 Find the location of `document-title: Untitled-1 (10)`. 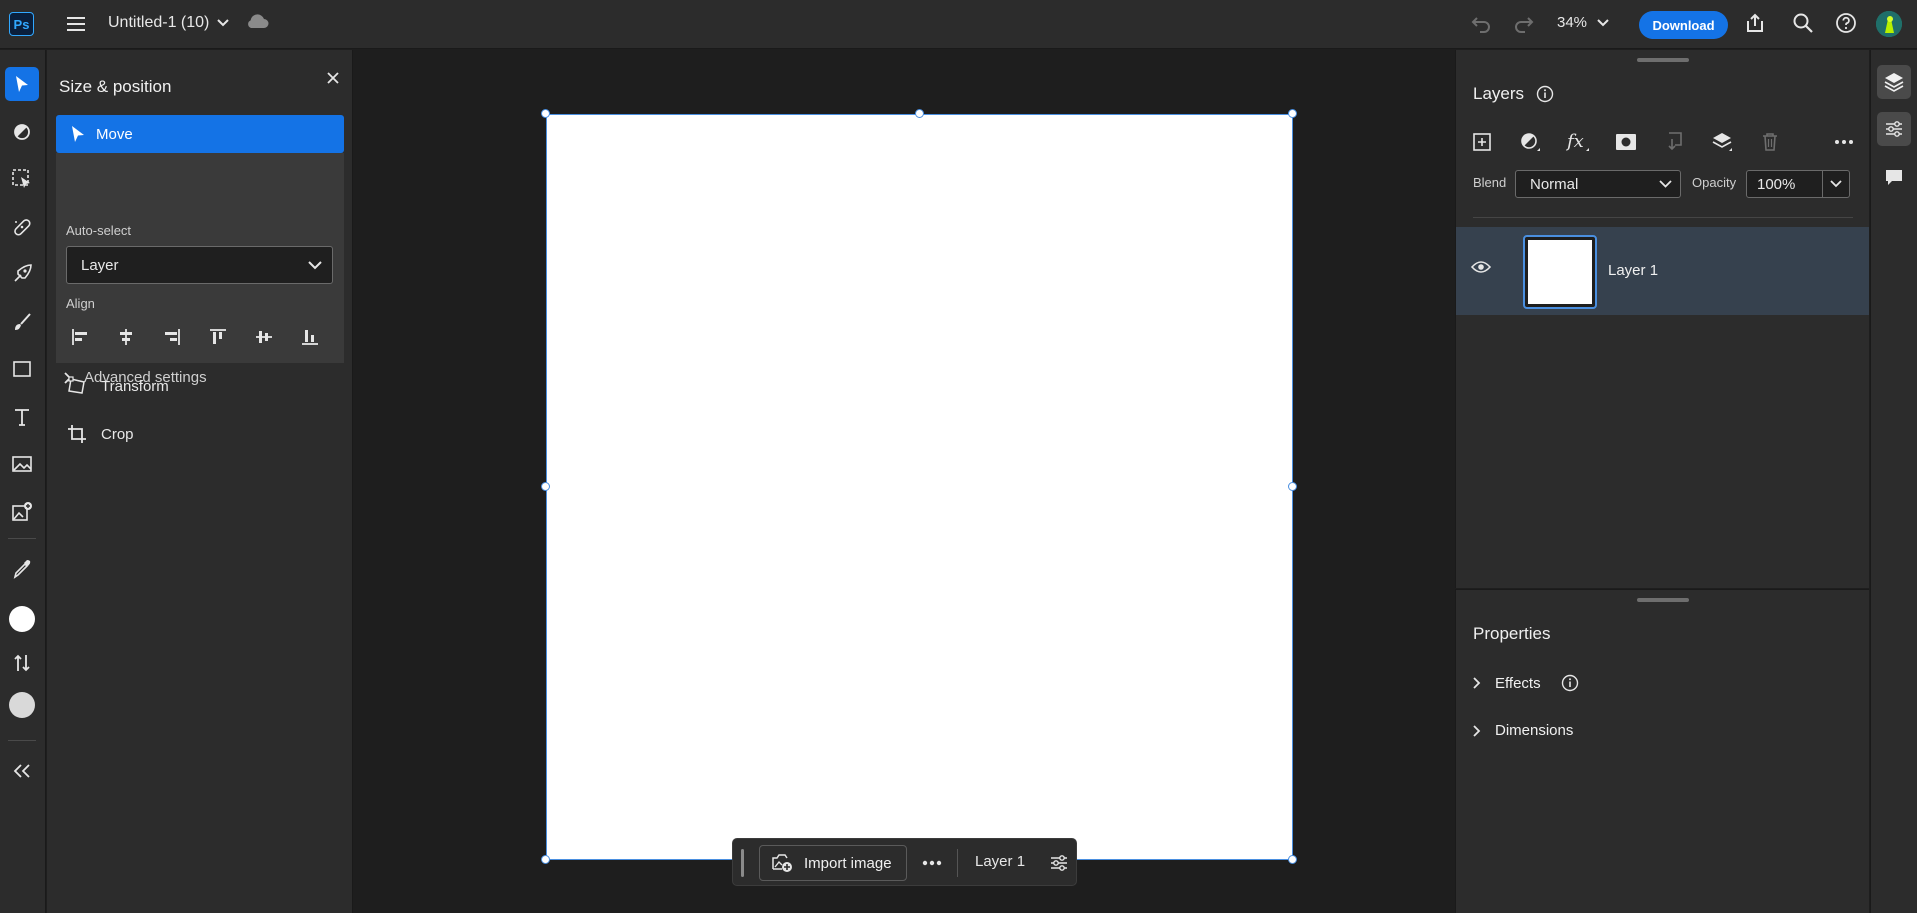

document-title: Untitled-1 (10) is located at coordinates (159, 22).